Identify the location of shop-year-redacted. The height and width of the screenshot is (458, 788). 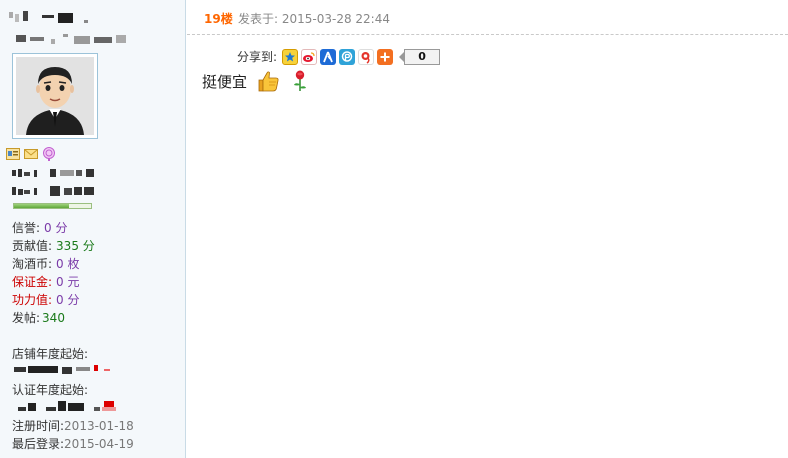
(69, 370).